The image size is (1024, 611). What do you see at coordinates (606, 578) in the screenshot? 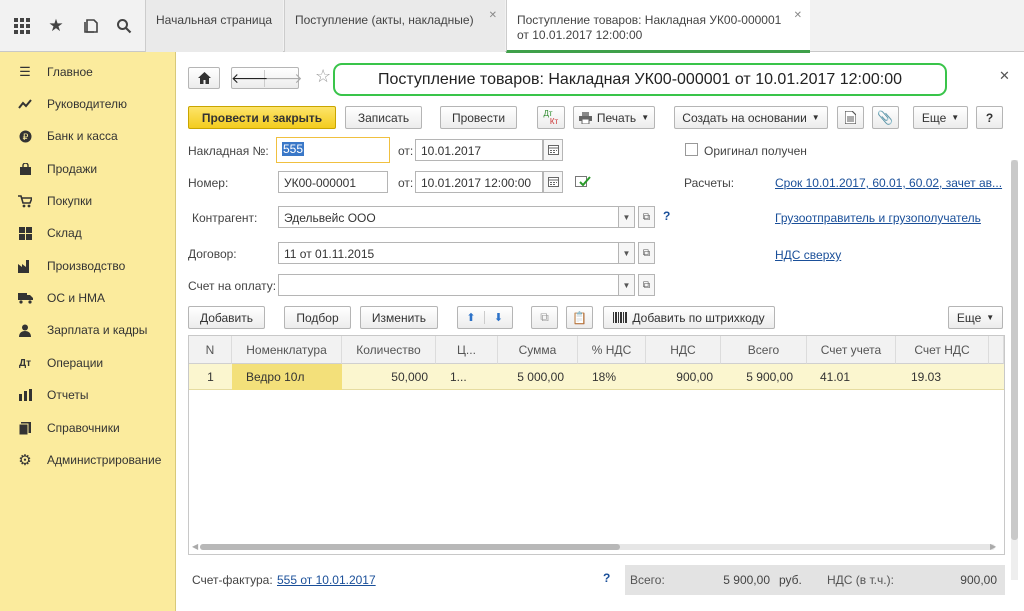
I see `footer-help-icon: ?` at bounding box center [606, 578].